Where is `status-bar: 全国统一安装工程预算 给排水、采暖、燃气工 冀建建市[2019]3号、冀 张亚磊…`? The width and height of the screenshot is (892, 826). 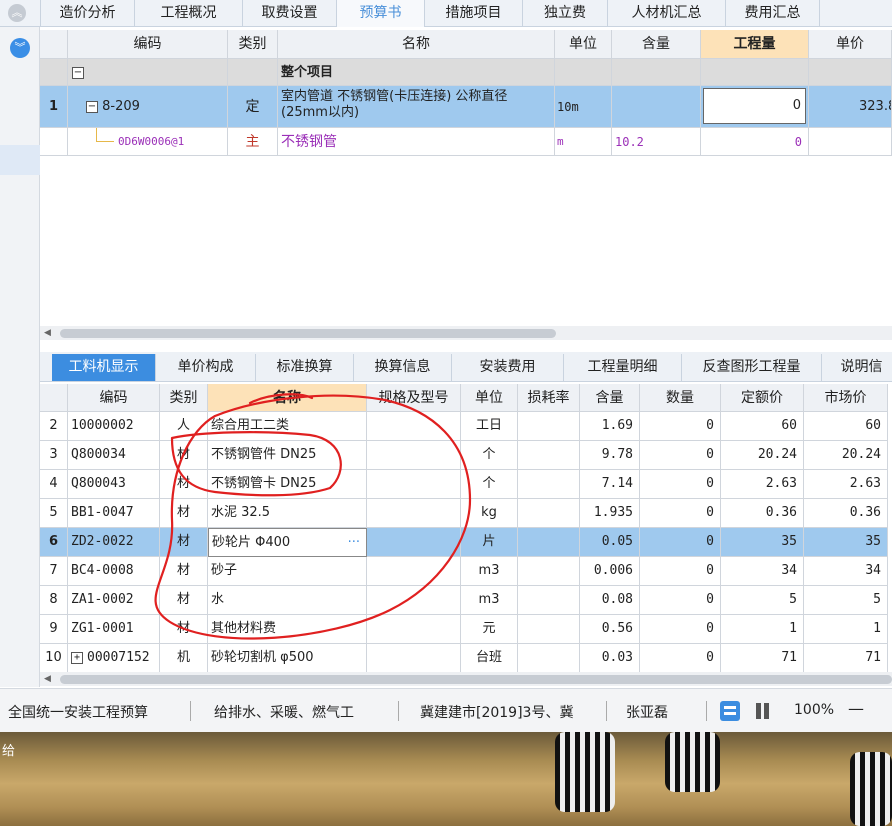 status-bar: 全国统一安装工程预算 给排水、采暖、燃气工 冀建建市[2019]3号、冀 张亚磊… is located at coordinates (446, 710).